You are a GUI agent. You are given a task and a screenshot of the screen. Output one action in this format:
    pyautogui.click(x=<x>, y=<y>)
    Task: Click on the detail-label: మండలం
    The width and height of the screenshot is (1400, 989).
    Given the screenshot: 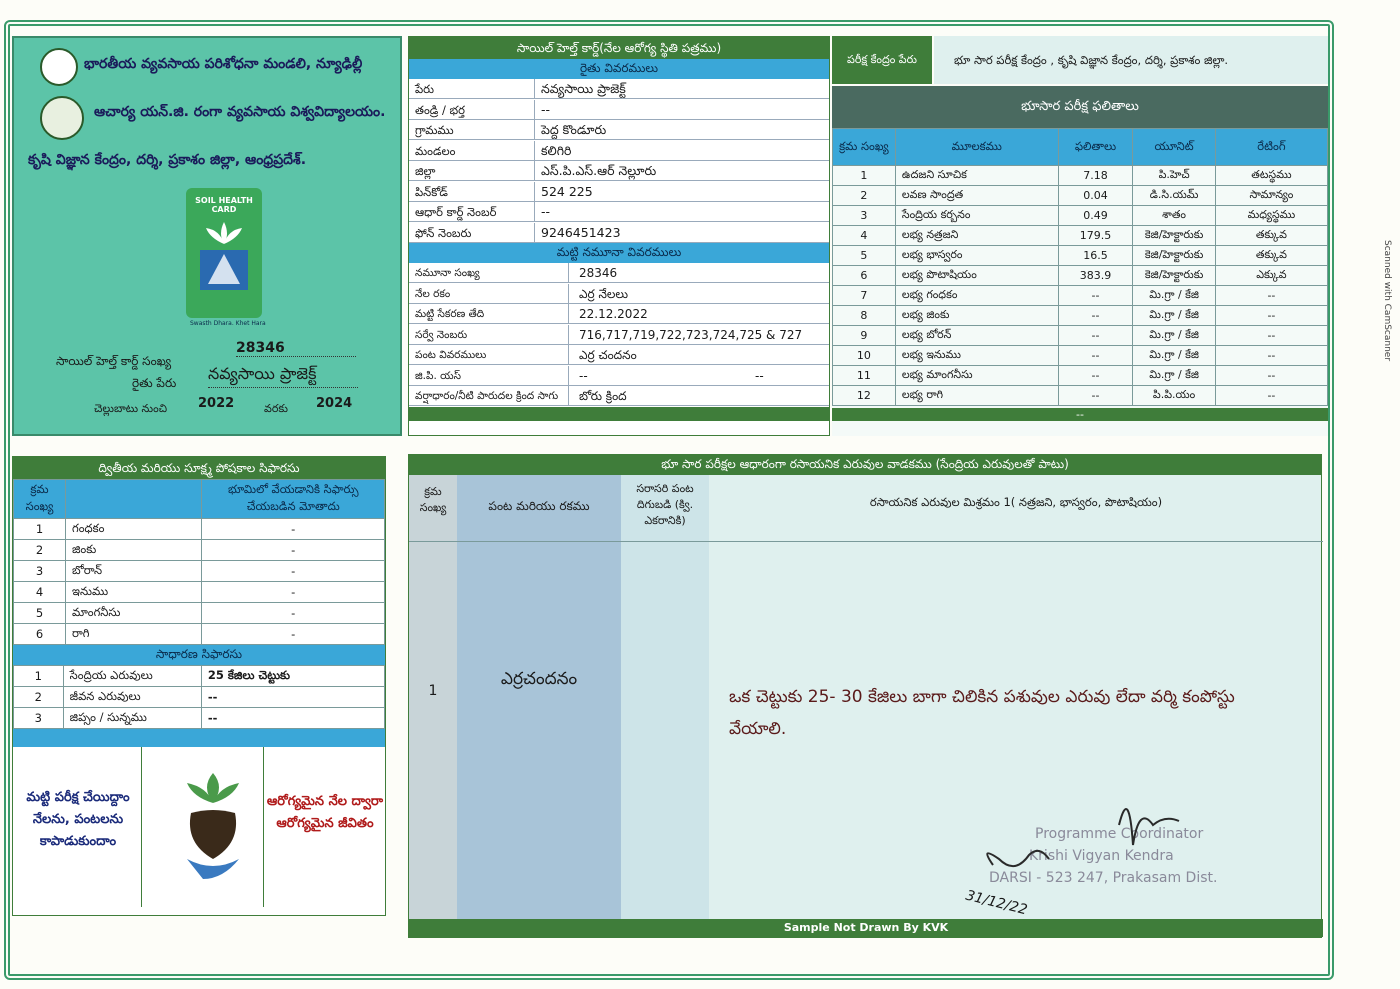 What is the action you would take?
    pyautogui.click(x=472, y=150)
    